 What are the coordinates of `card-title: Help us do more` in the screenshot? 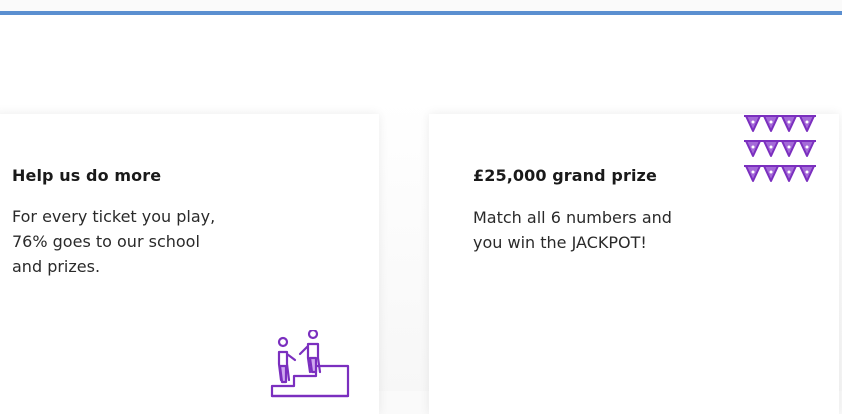 It's located at (87, 175).